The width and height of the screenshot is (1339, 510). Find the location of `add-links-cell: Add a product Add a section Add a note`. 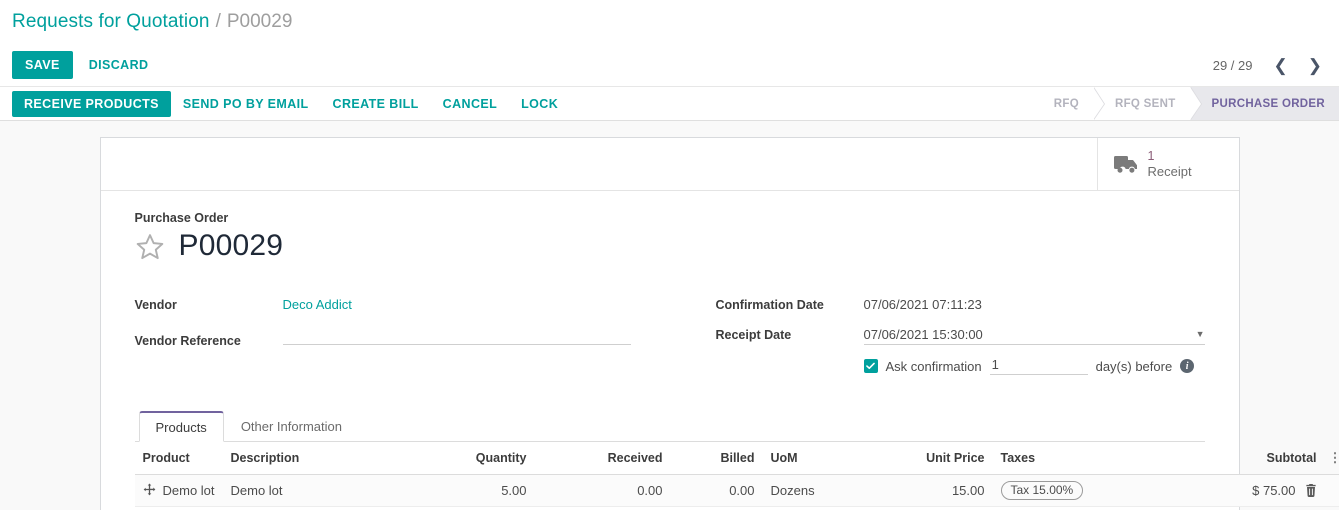

add-links-cell: Add a product Add a section Add a note is located at coordinates (736, 508).